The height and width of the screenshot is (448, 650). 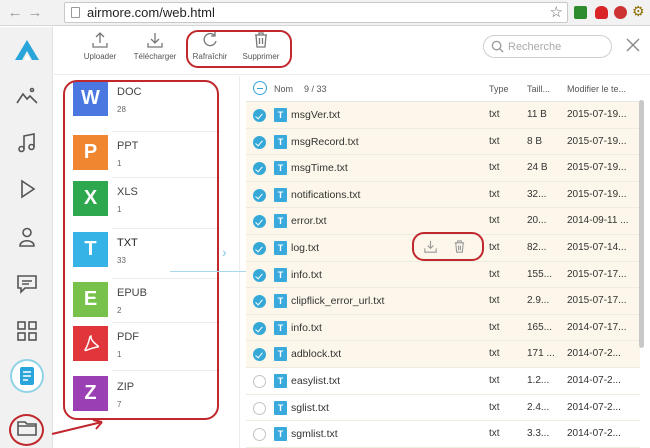 I want to click on forward-arrow-icon: →, so click(x=35, y=13).